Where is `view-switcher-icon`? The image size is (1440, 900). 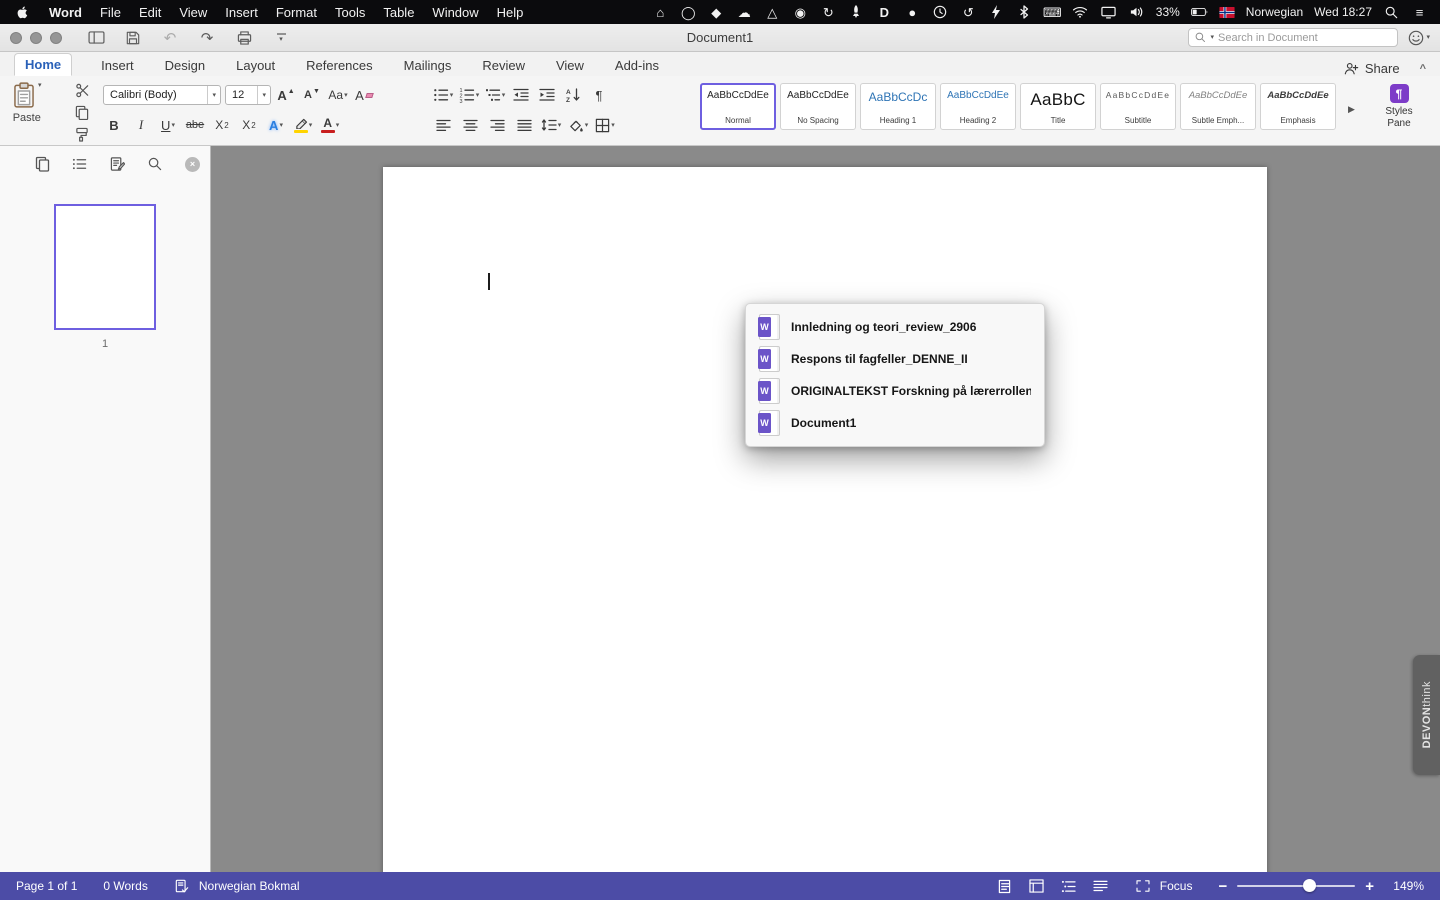 view-switcher-icon is located at coordinates (96, 38).